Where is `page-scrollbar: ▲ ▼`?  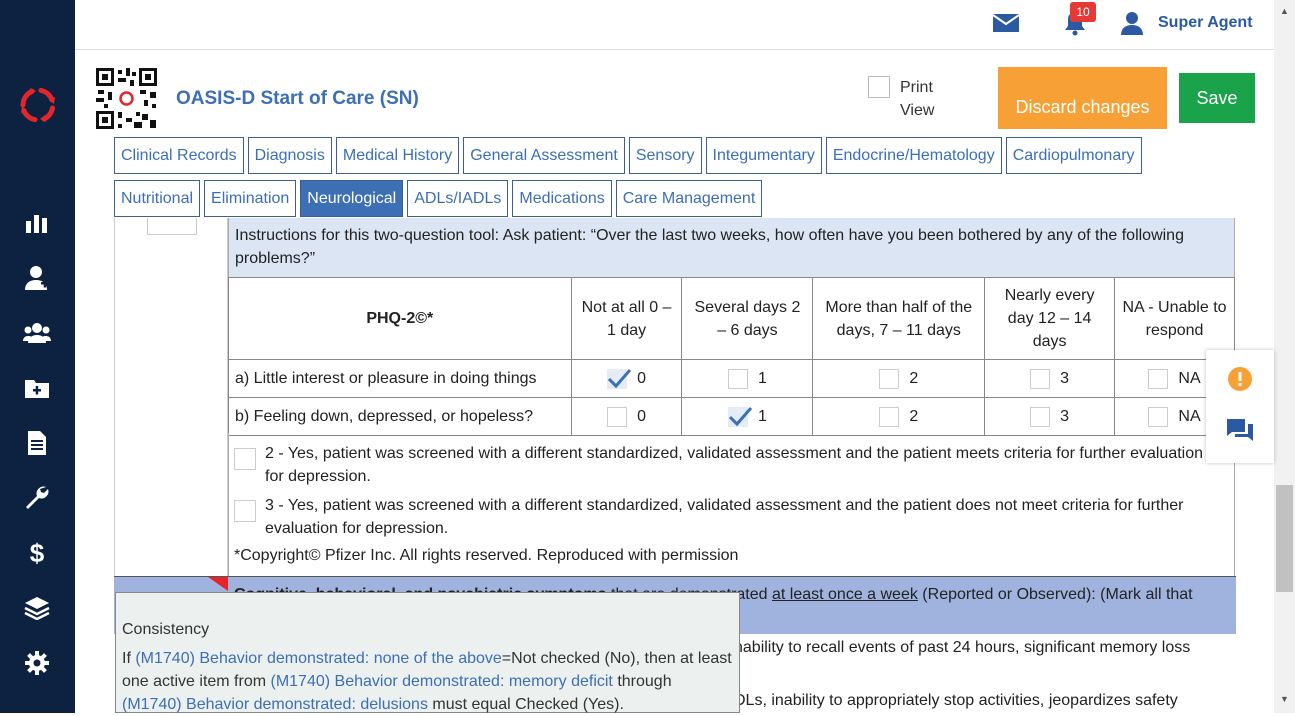
page-scrollbar: ▲ ▼ is located at coordinates (1284, 356).